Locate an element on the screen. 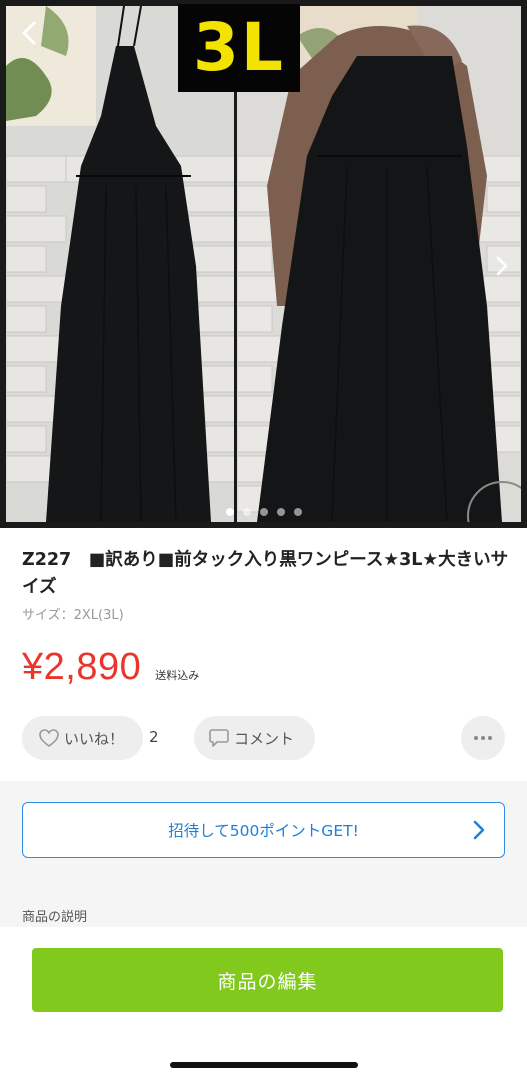 This screenshot has height=1080, width=527. more-horizontal-icon is located at coordinates (483, 738).